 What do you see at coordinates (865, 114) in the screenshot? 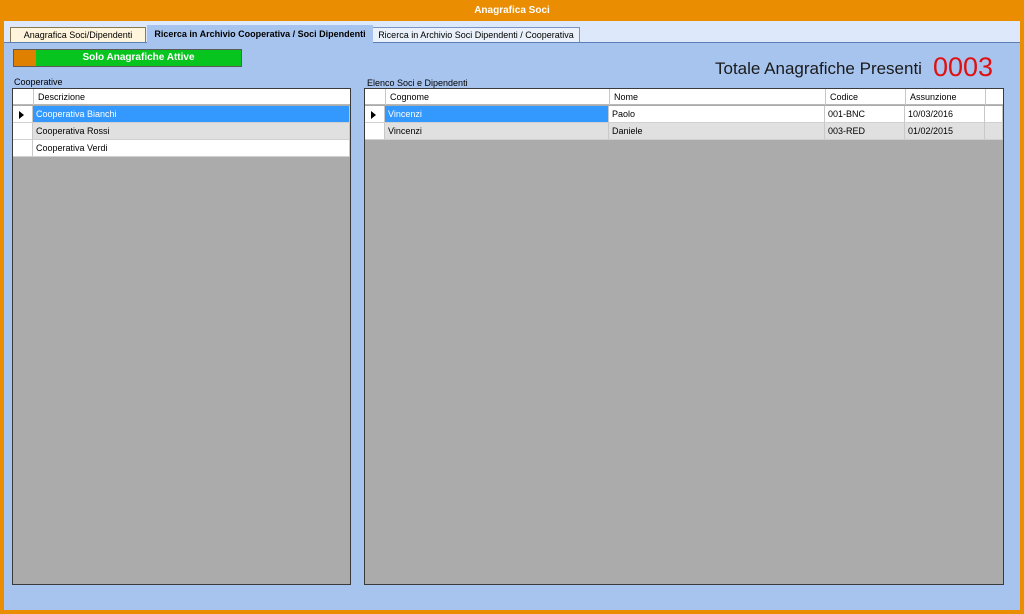
I see `cell-codice: 001-BNC` at bounding box center [865, 114].